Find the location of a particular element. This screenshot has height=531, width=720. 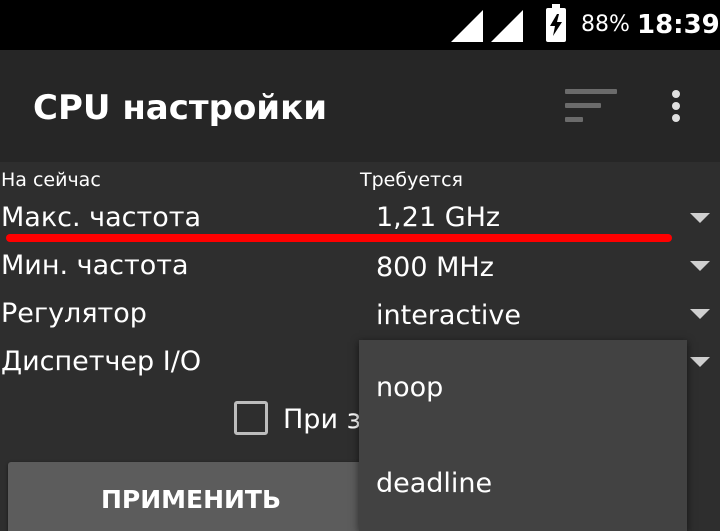

apply-button-label: ПРИМЕНИТЬ is located at coordinates (191, 499).